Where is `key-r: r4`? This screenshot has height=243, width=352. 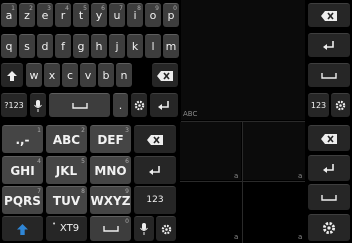 key-r: r4 is located at coordinates (63, 15).